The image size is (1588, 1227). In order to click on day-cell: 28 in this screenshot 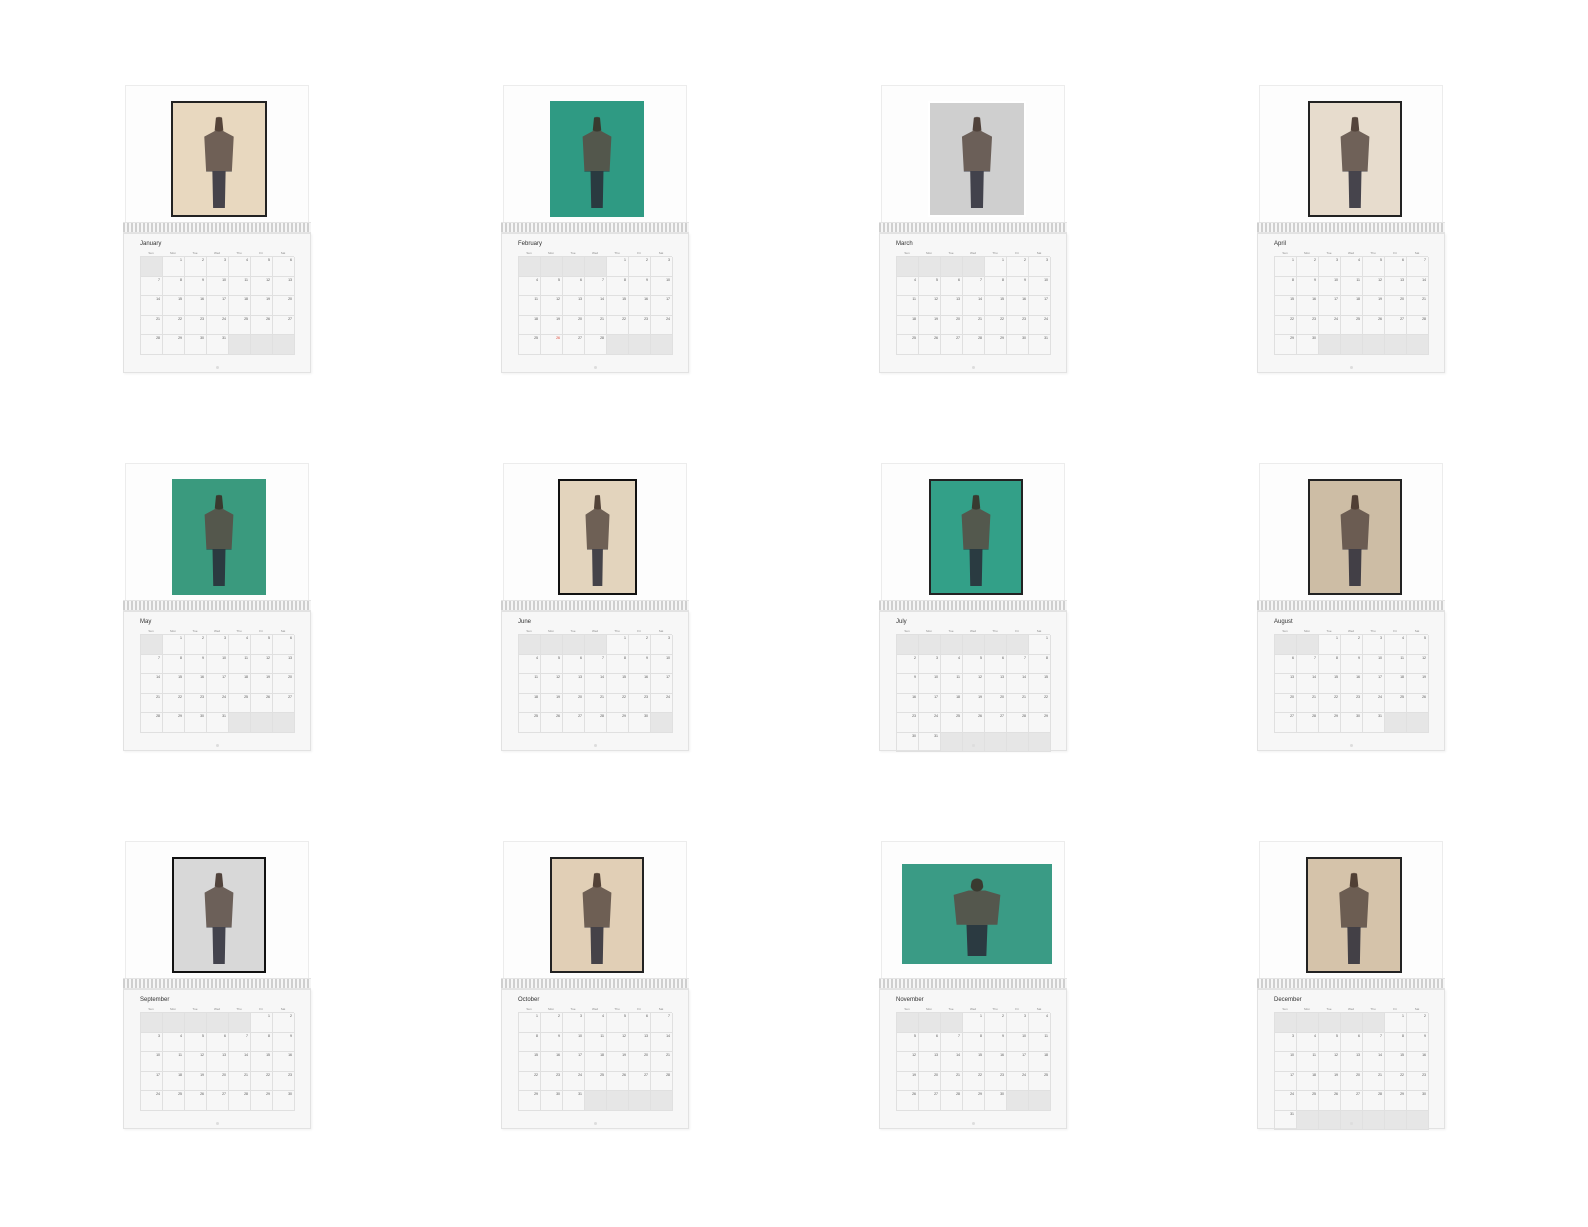, I will do `click(596, 723)`.